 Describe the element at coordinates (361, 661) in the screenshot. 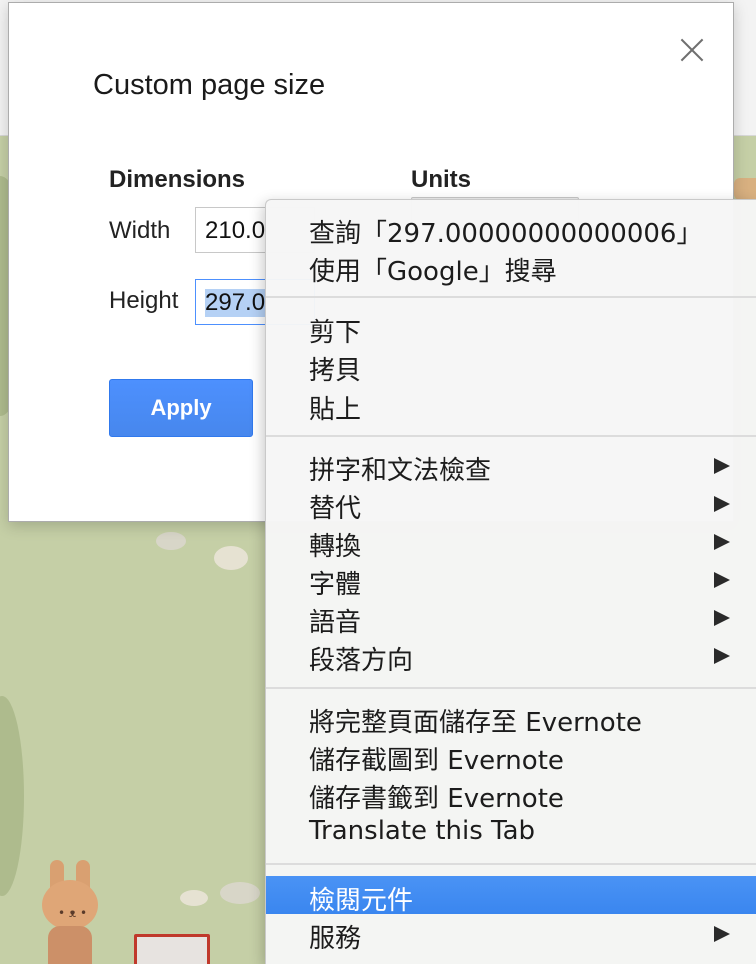

I see `menu-item-label: 段落方向` at that location.